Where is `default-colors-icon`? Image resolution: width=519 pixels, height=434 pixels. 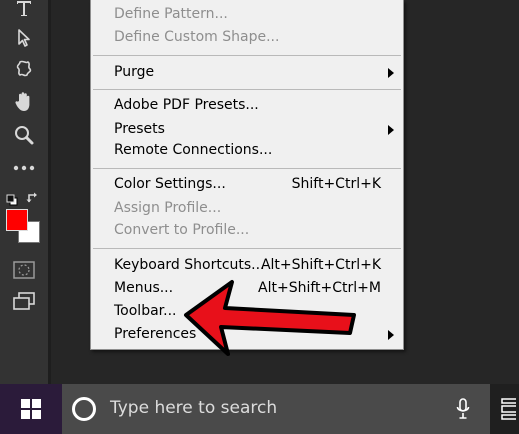 default-colors-icon is located at coordinates (12, 198).